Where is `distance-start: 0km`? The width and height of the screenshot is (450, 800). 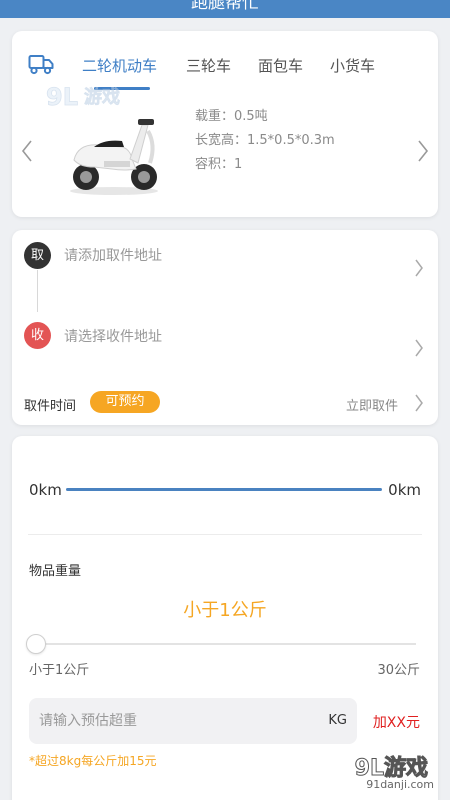 distance-start: 0km is located at coordinates (45, 490).